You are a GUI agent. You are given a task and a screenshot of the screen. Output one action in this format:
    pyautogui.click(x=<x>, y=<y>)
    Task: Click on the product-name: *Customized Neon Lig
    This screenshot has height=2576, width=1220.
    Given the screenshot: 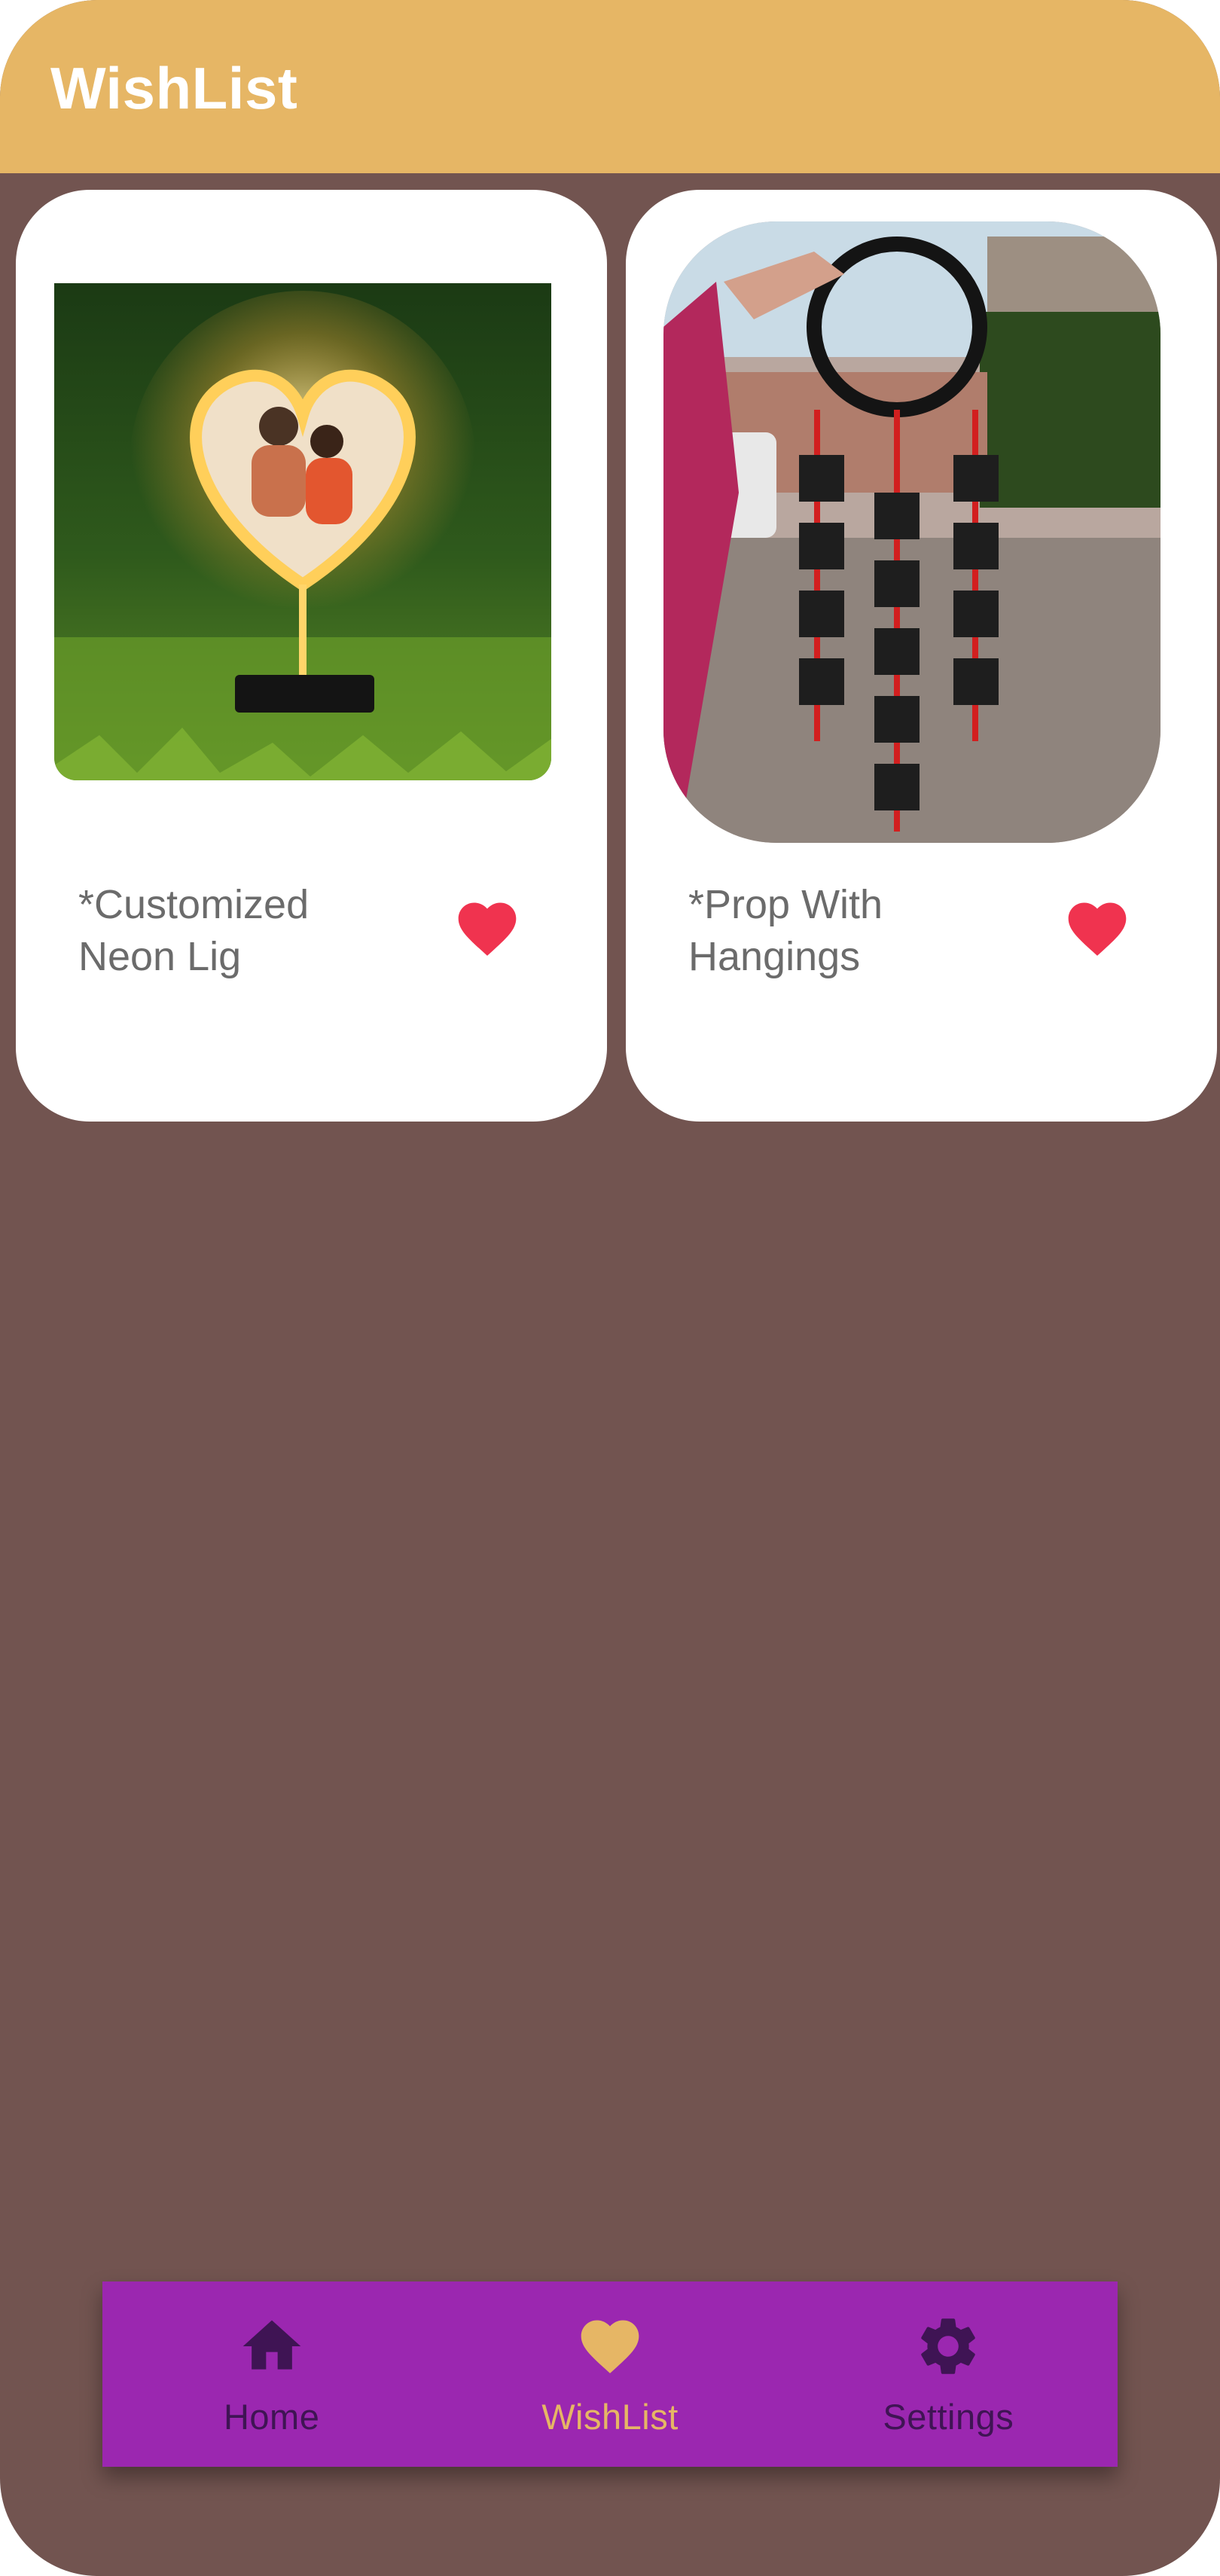 What is the action you would take?
    pyautogui.click(x=194, y=931)
    